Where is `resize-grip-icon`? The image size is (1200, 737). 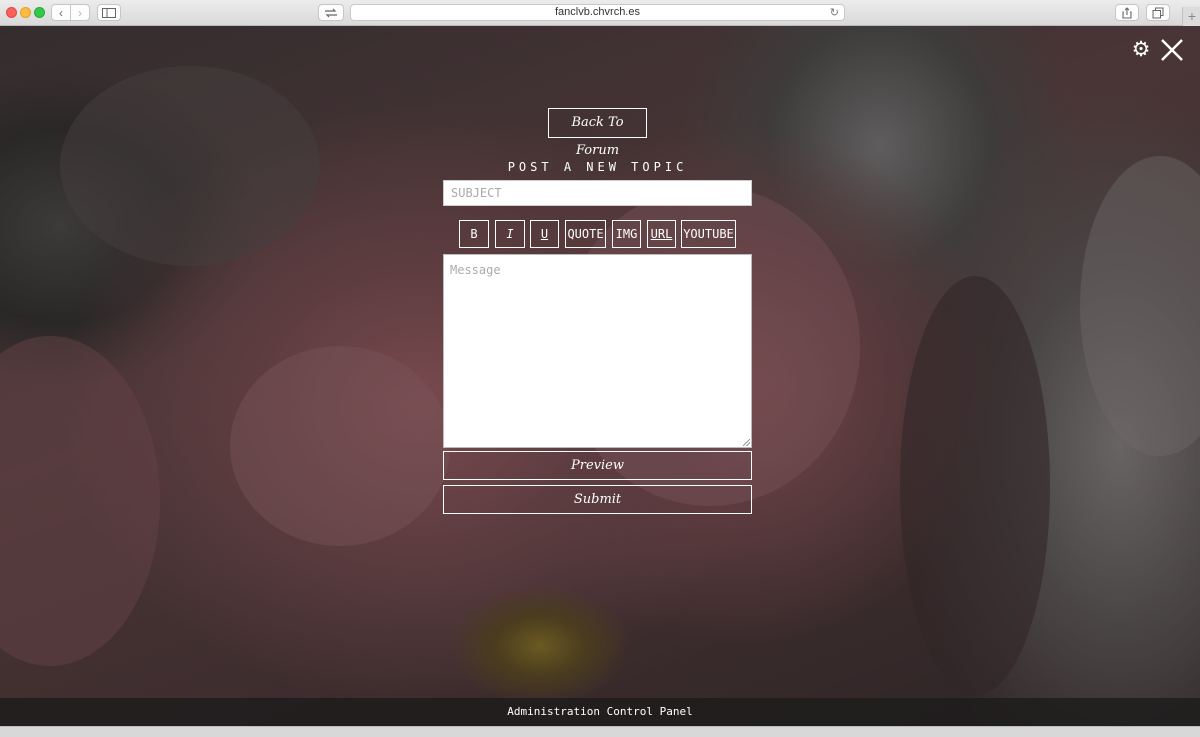 resize-grip-icon is located at coordinates (746, 442).